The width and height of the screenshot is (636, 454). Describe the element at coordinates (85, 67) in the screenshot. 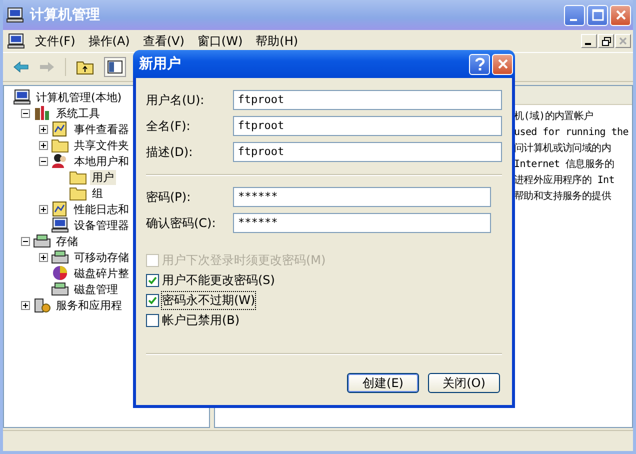

I see `folder-up-icon` at that location.